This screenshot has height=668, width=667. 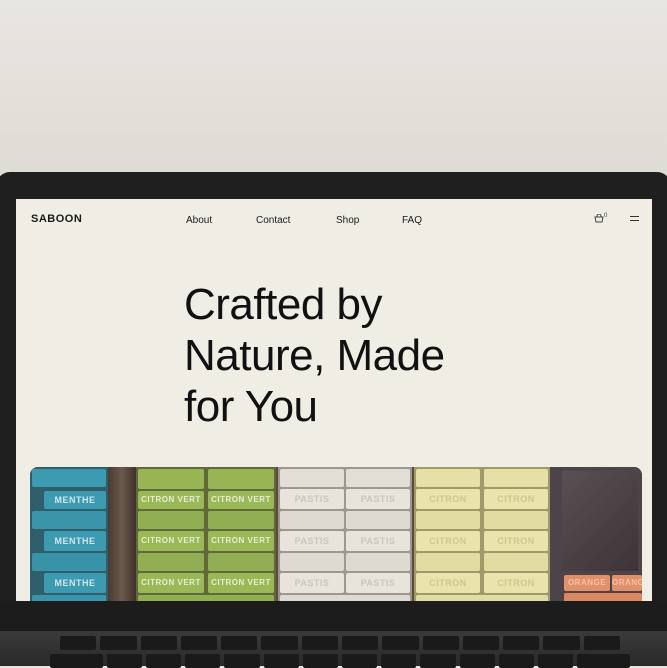 What do you see at coordinates (171, 500) in the screenshot?
I see `soap-label-citron-vert: CITRON VERT` at bounding box center [171, 500].